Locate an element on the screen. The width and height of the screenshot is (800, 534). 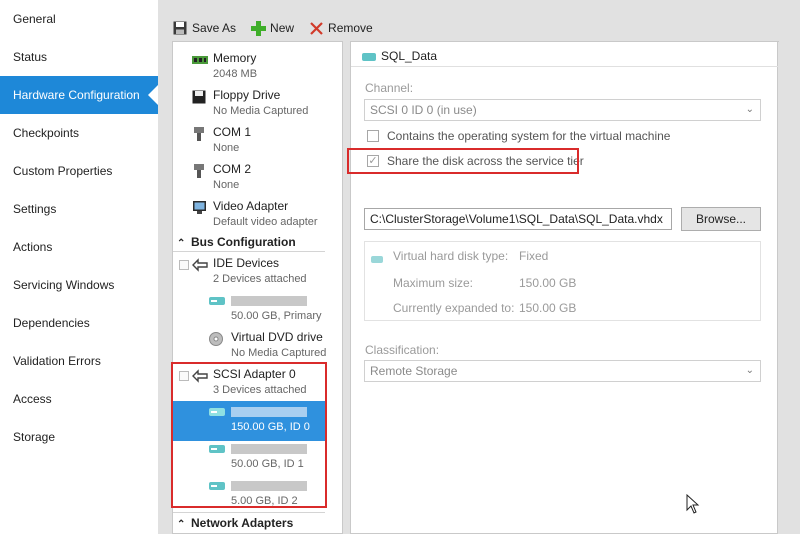
device-com1: COM 1 None is located at coordinates (249, 142).